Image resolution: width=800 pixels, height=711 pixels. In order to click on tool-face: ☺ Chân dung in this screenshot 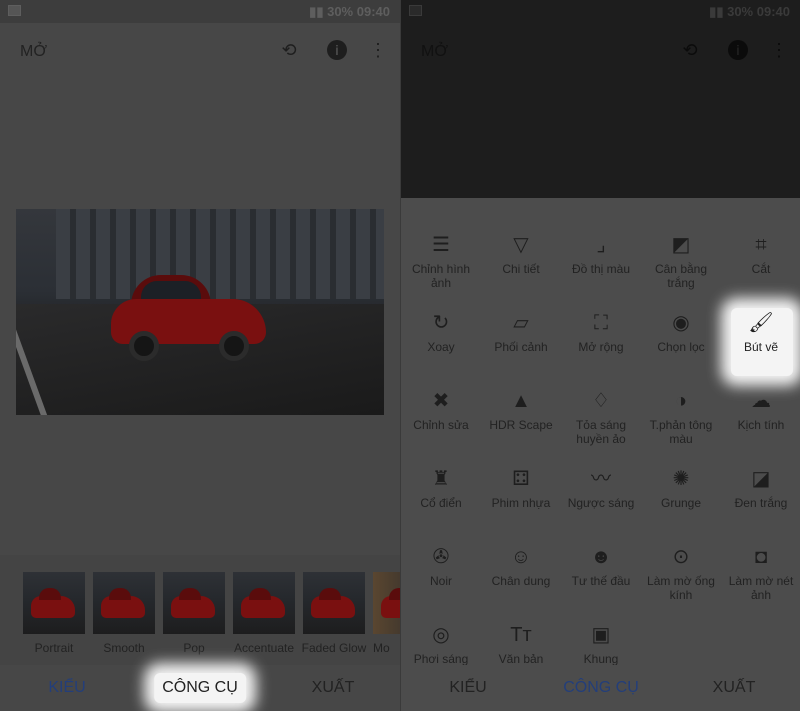, I will do `click(521, 566)`.